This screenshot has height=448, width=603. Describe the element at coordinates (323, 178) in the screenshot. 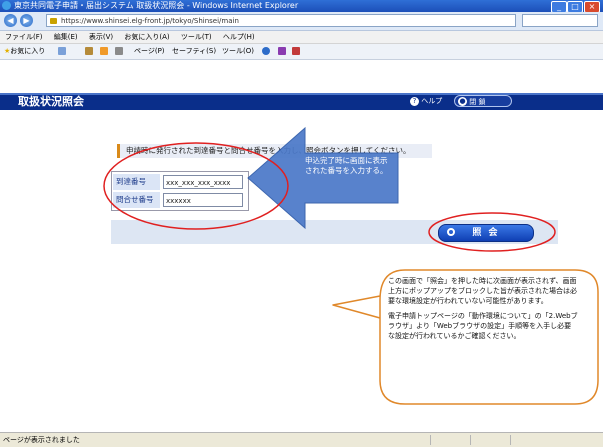

I see `callout-arrow` at that location.